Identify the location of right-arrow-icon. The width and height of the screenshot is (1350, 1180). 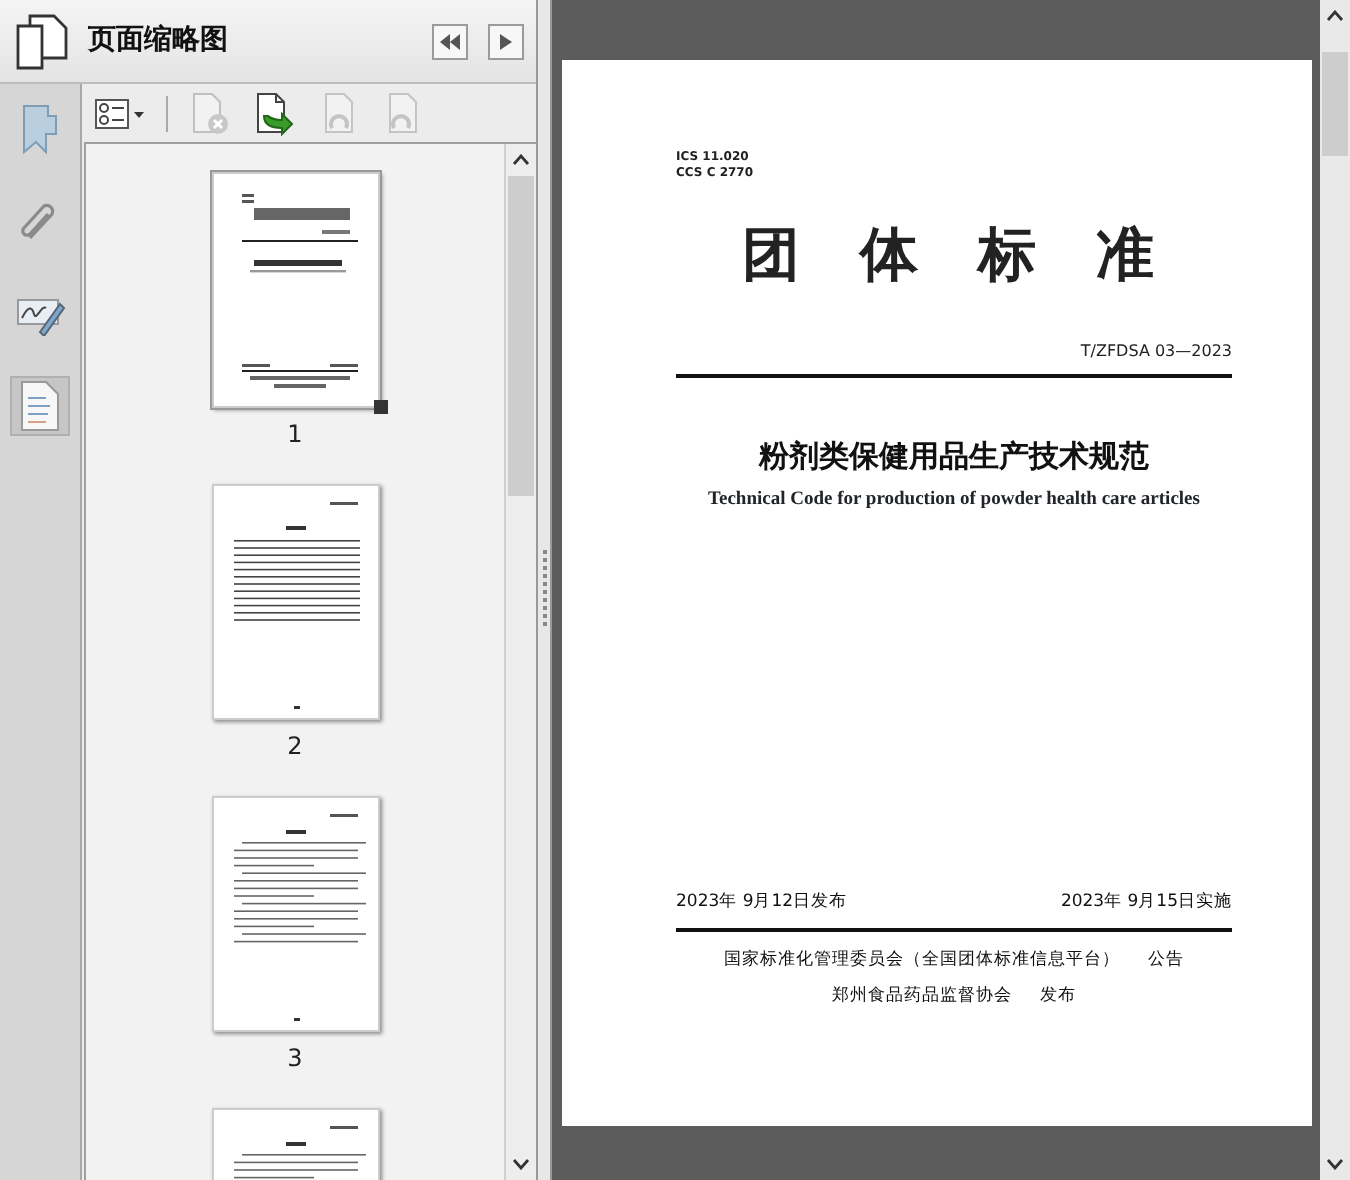
(506, 41).